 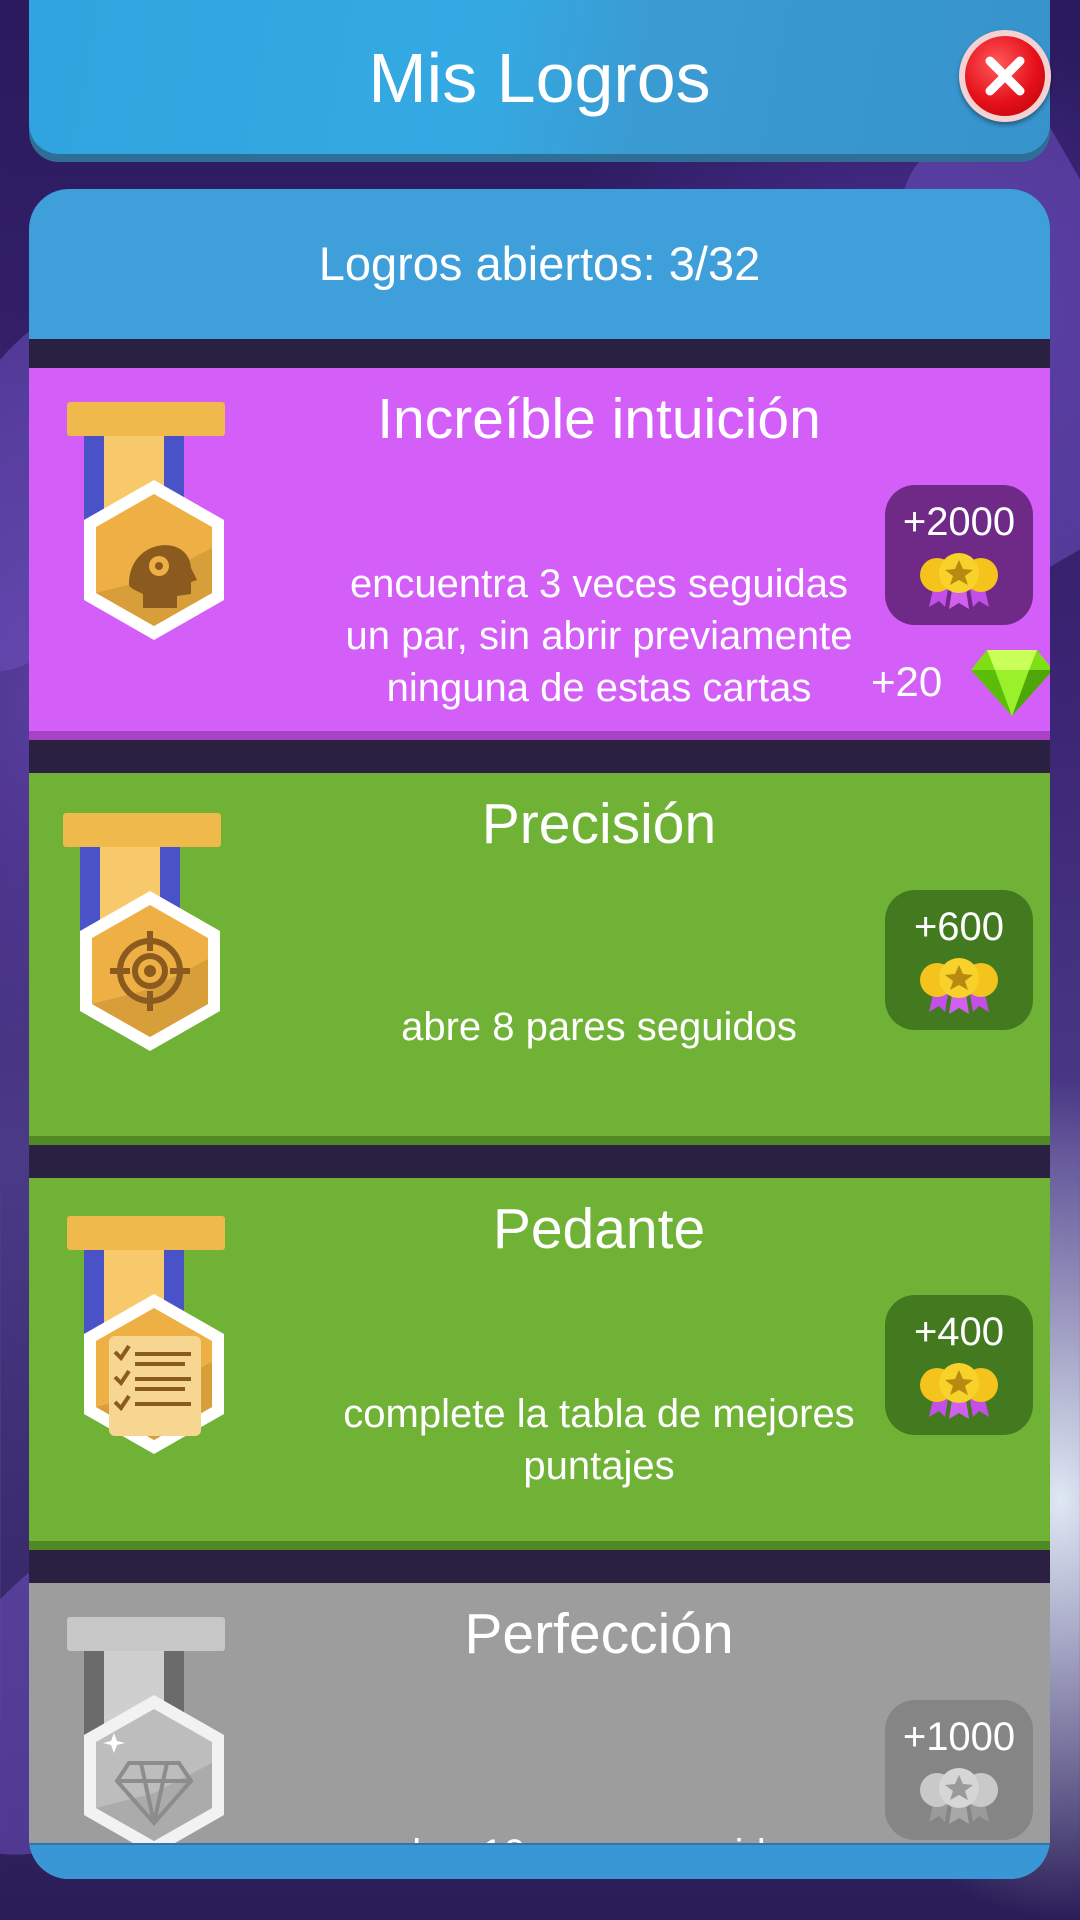 I want to click on achievement-description: abre 8 pares seguidos, so click(x=599, y=1027).